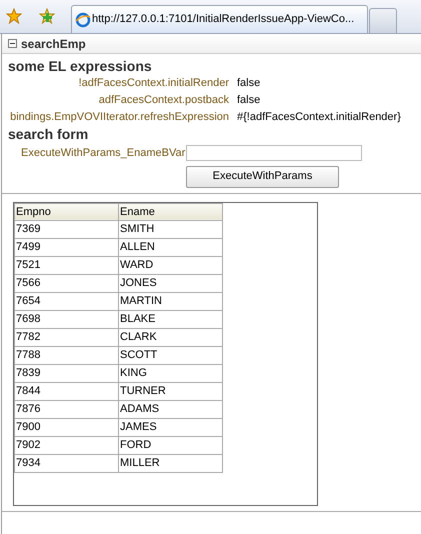 The image size is (421, 534). Describe the element at coordinates (170, 283) in the screenshot. I see `table-cell: JONES` at that location.